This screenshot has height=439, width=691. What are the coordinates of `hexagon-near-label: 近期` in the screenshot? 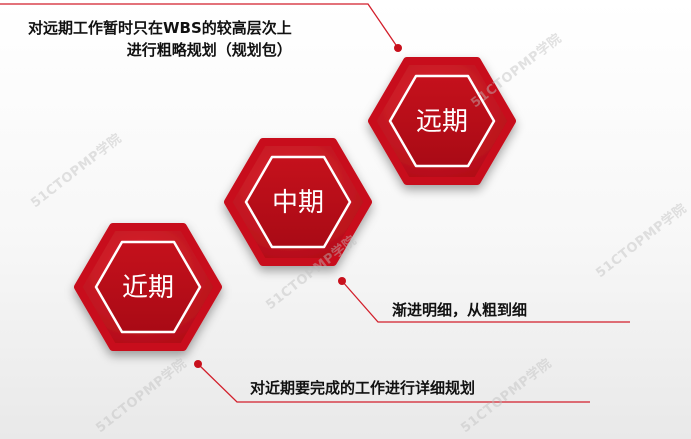 It's located at (148, 288).